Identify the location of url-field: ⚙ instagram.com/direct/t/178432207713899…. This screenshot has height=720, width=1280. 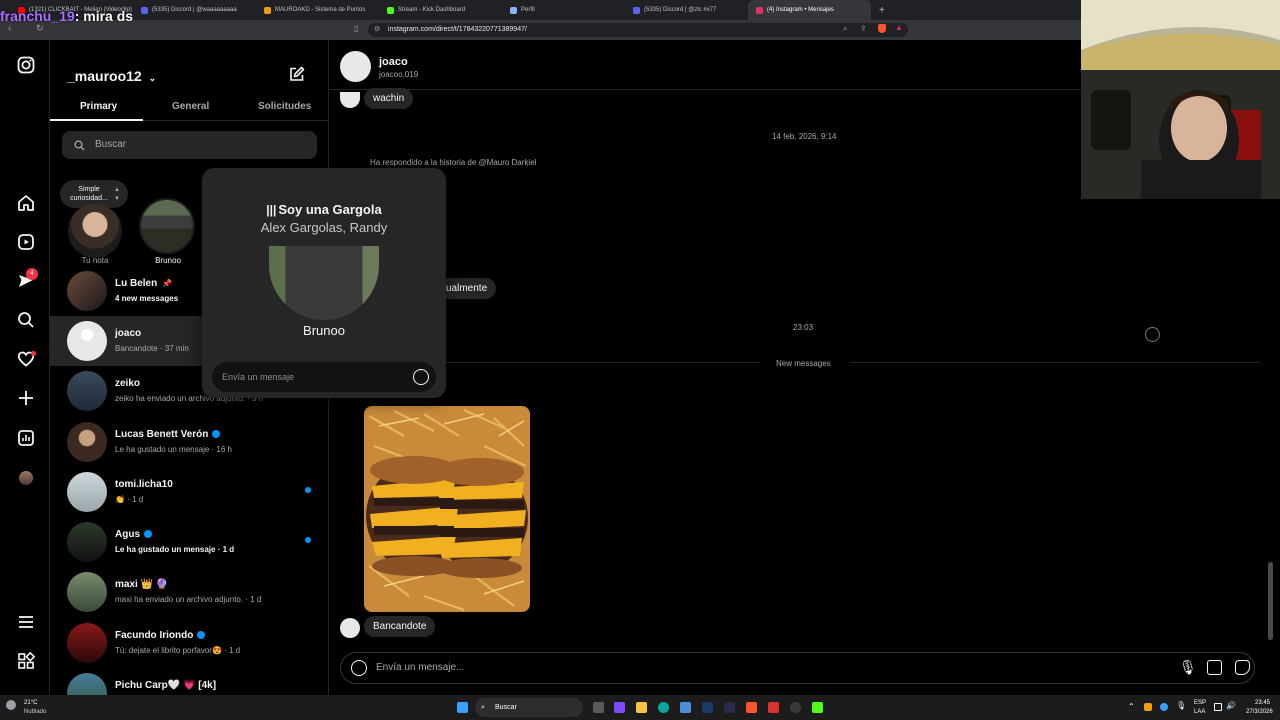
(638, 30).